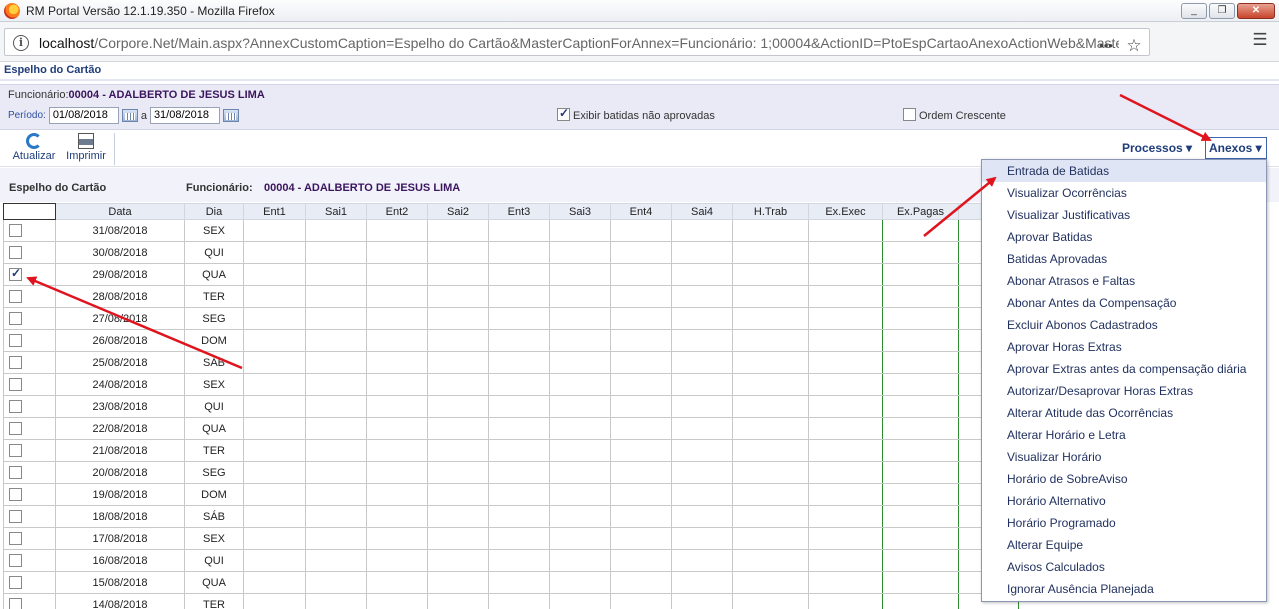  Describe the element at coordinates (511, 406) in the screenshot. I see `table-row: 23/08/2018 QUI` at that location.